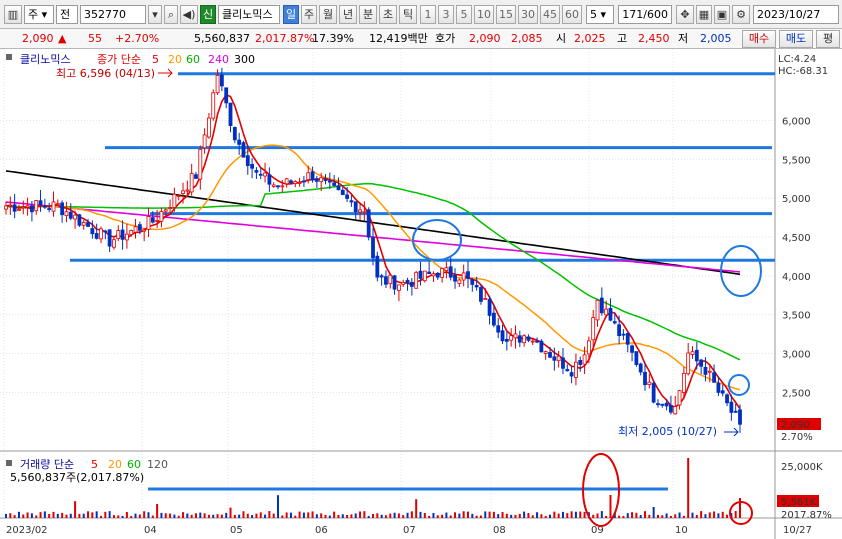  I want to click on interval-30: 30, so click(528, 14).